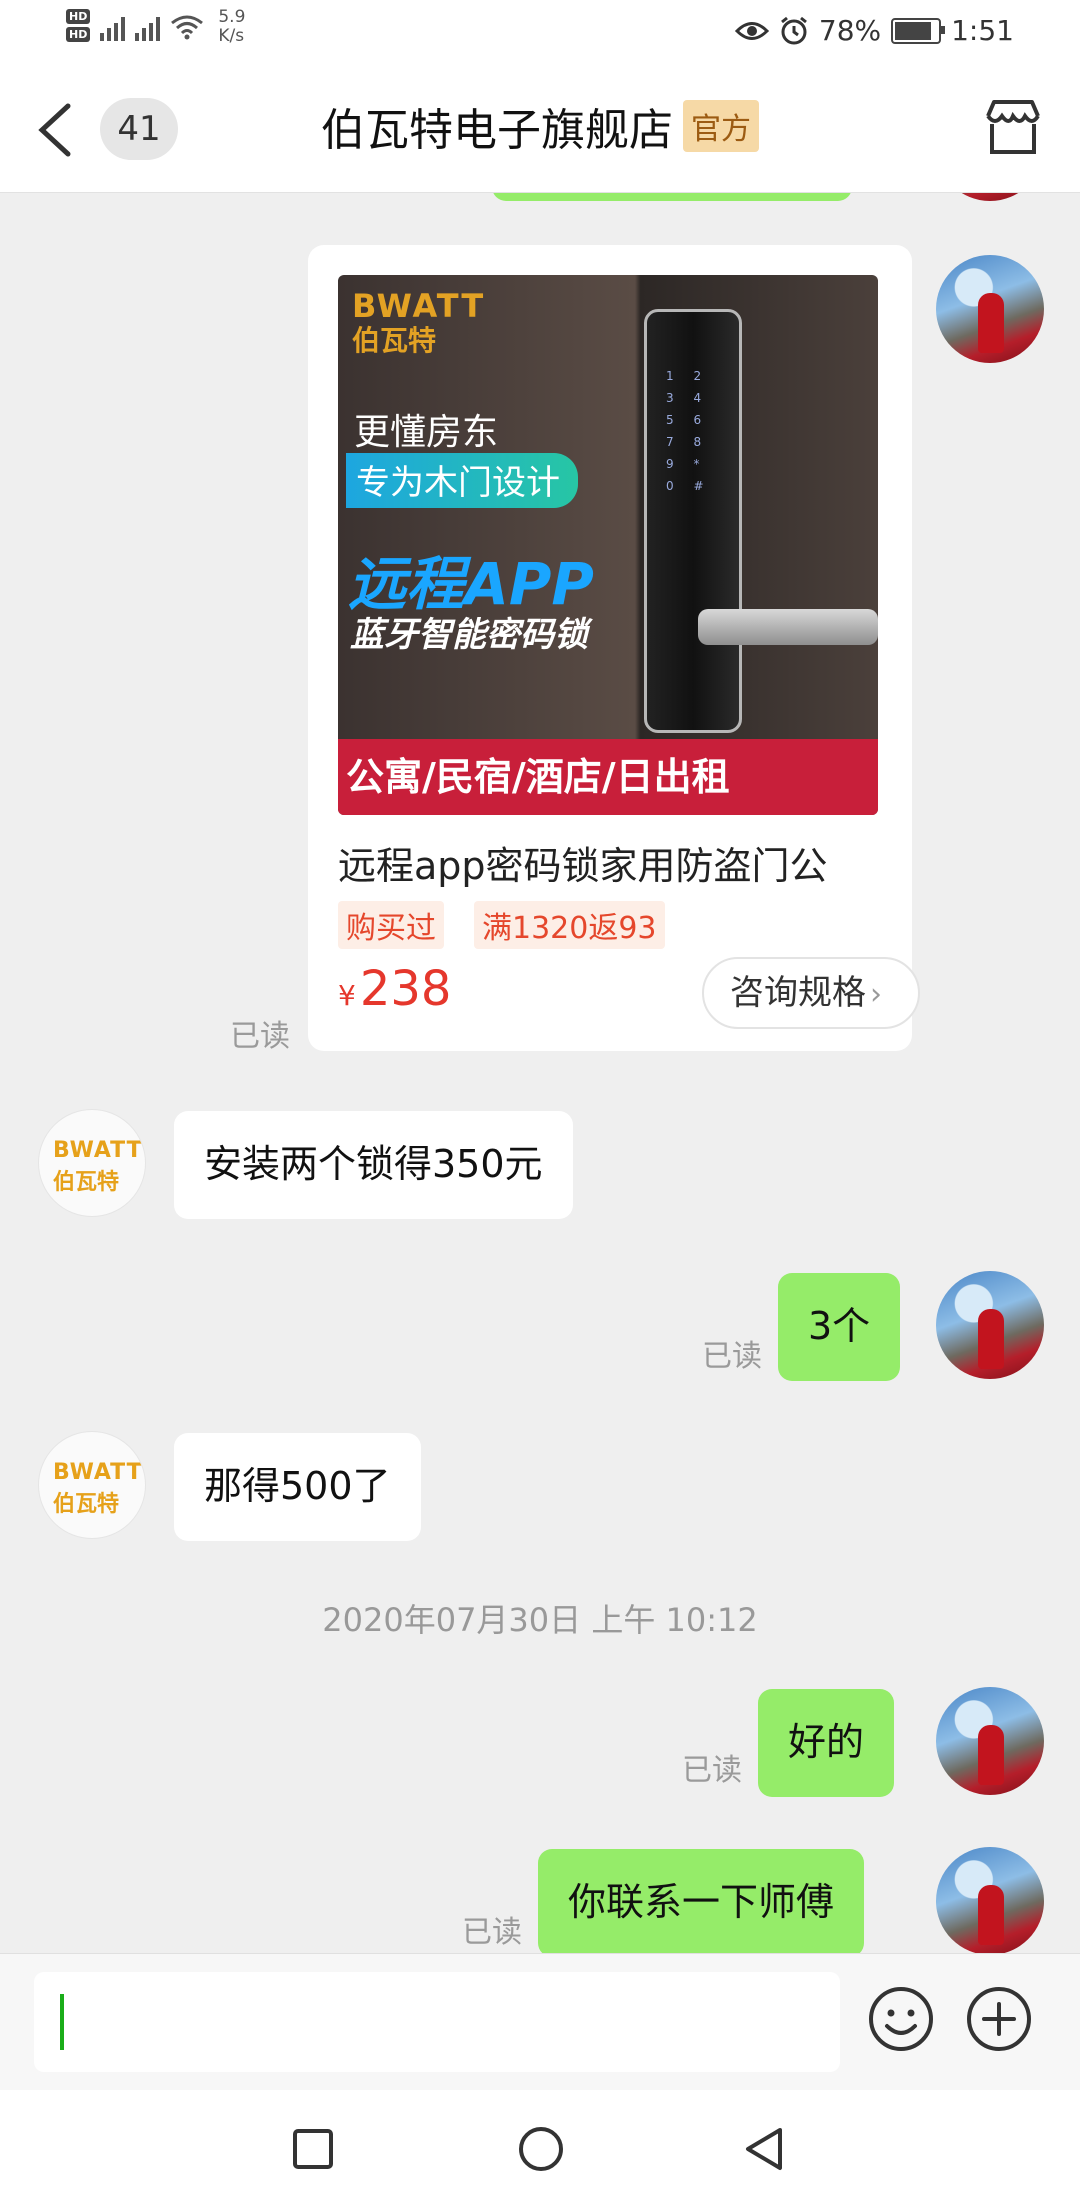  Describe the element at coordinates (540, 32) in the screenshot. I see `status-bar: HD HD 5.9 K/s 78% 1:51` at that location.